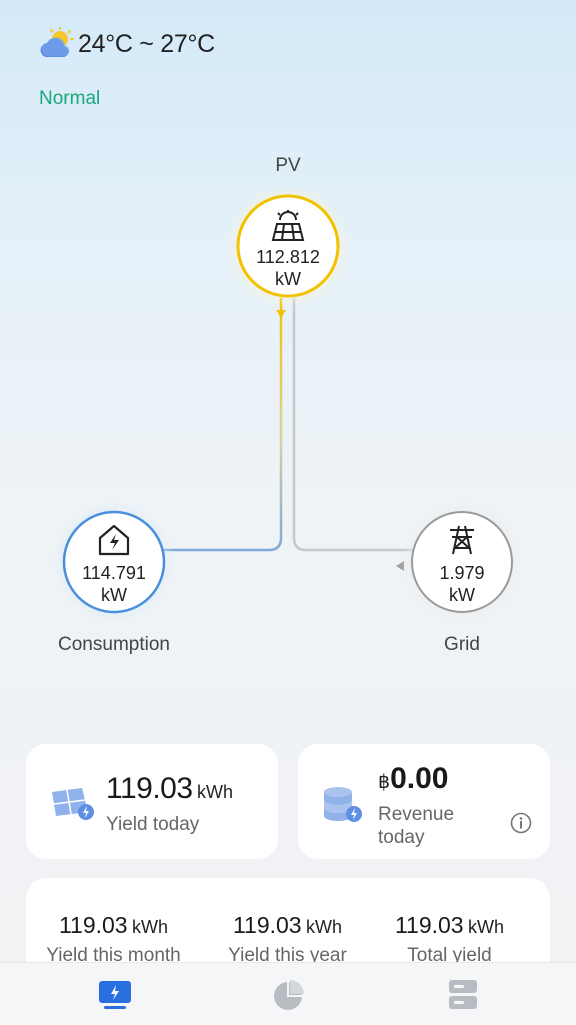 This screenshot has height=1025, width=576. What do you see at coordinates (419, 778) in the screenshot?
I see `revenue-today-value: 0.00` at bounding box center [419, 778].